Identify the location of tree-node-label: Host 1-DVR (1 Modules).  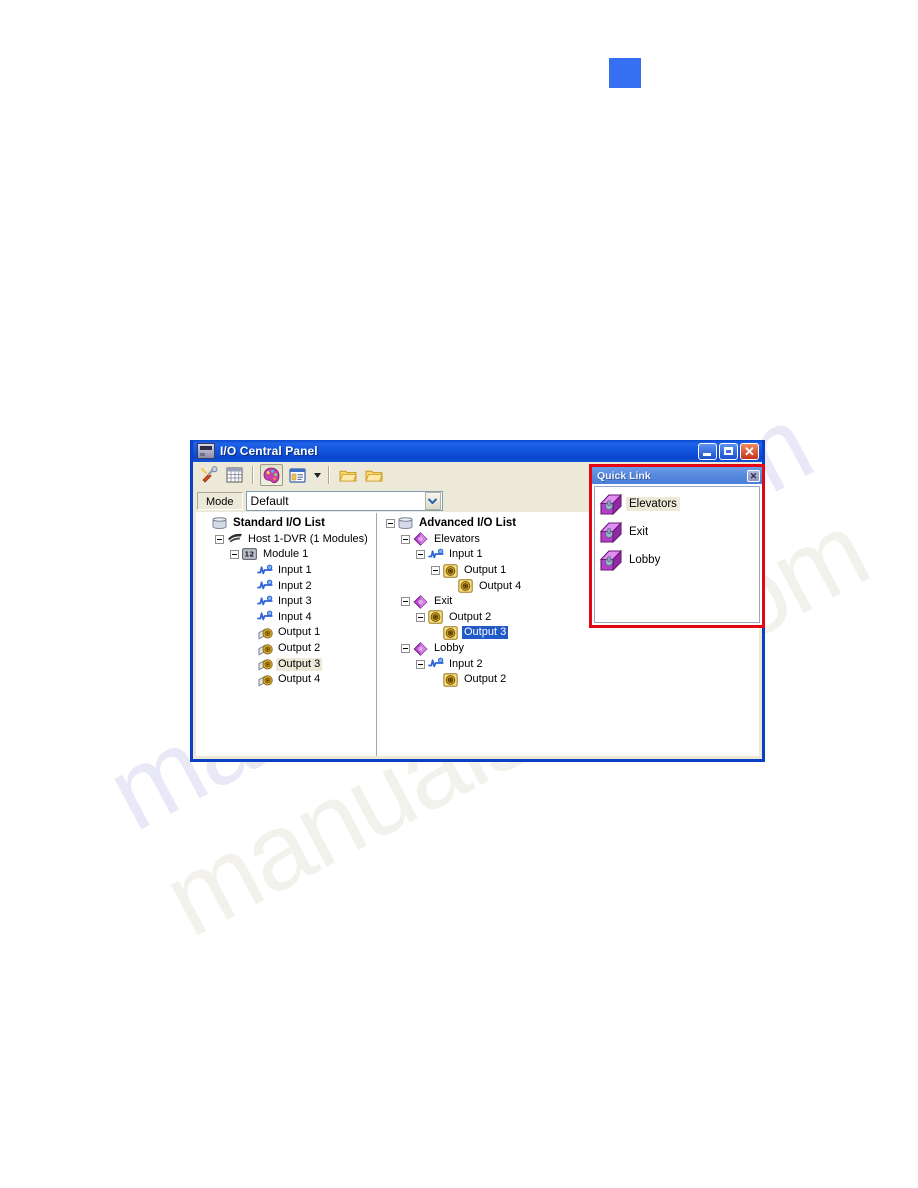
(308, 538).